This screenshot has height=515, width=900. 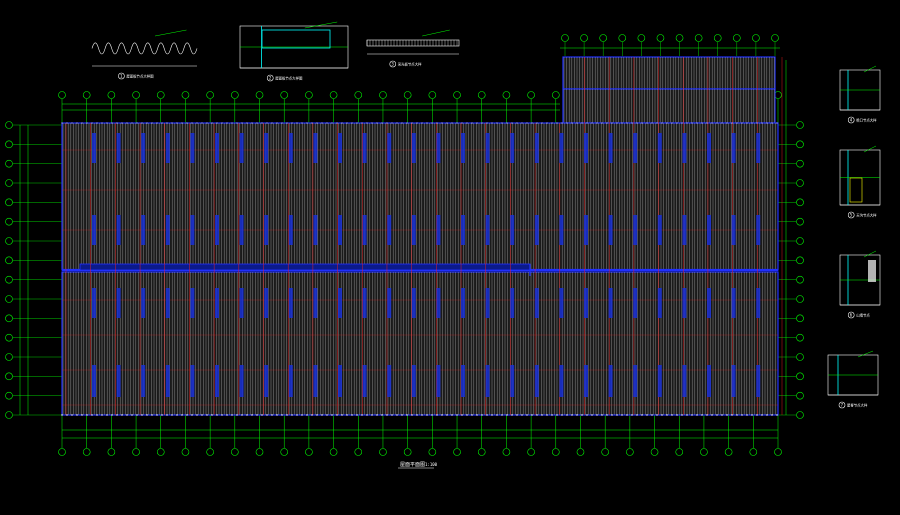 What do you see at coordinates (866, 120) in the screenshot?
I see `detail-caption: 檐口节点大样` at bounding box center [866, 120].